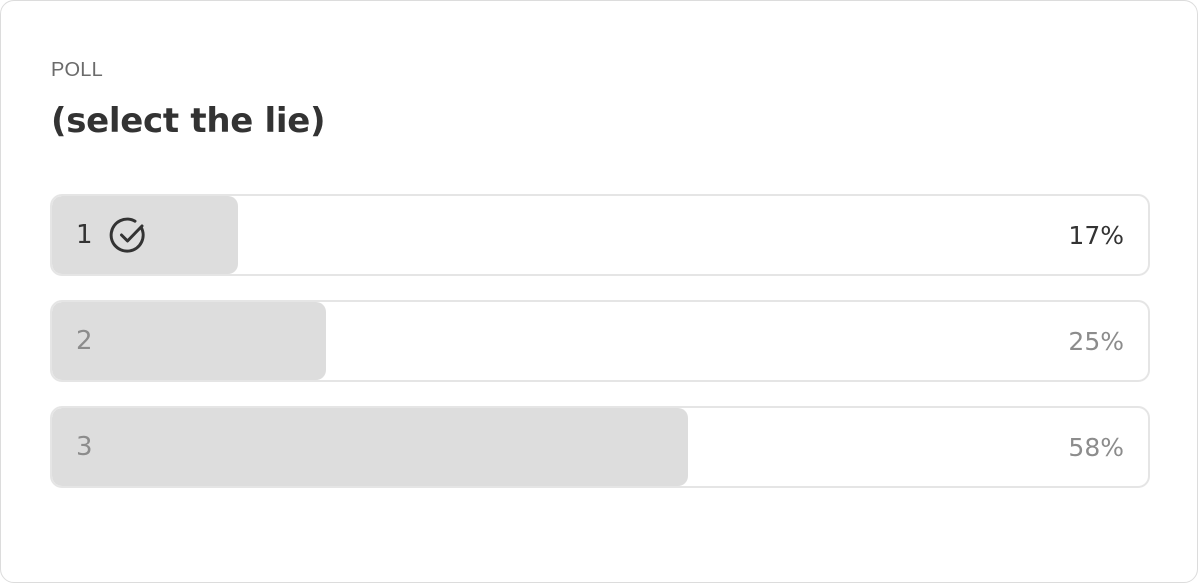  I want to click on poll-option-1: 1 17%, so click(600, 235).